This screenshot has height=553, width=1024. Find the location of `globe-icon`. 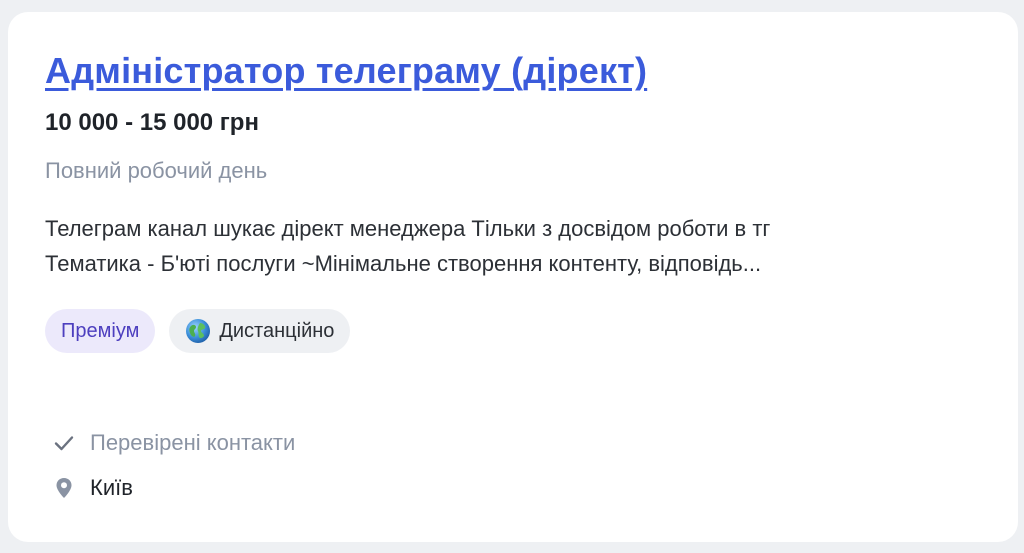

globe-icon is located at coordinates (198, 331).